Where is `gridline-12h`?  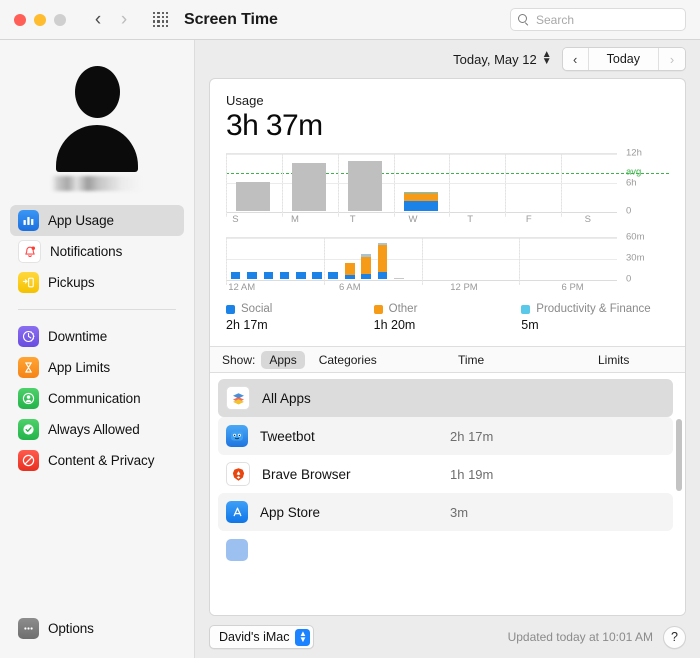 gridline-12h is located at coordinates (421, 154).